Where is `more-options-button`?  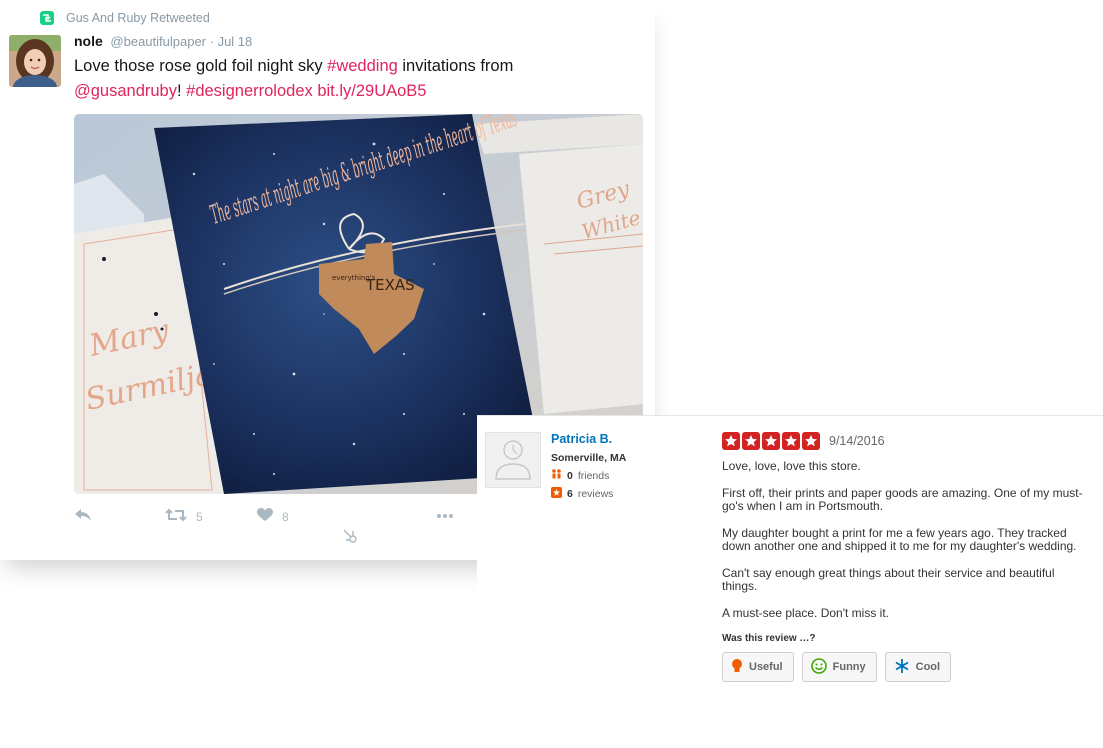 more-options-button is located at coordinates (445, 515).